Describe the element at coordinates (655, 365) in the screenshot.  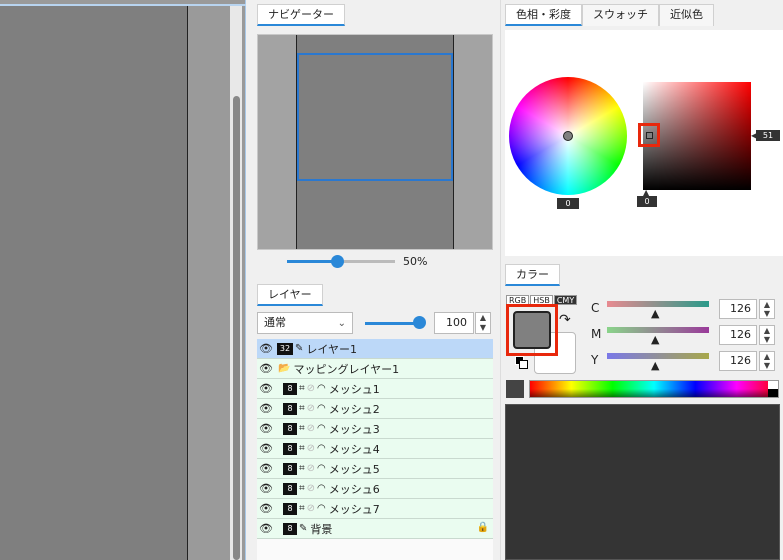
I see `yellow-slider-knob: ▲` at that location.